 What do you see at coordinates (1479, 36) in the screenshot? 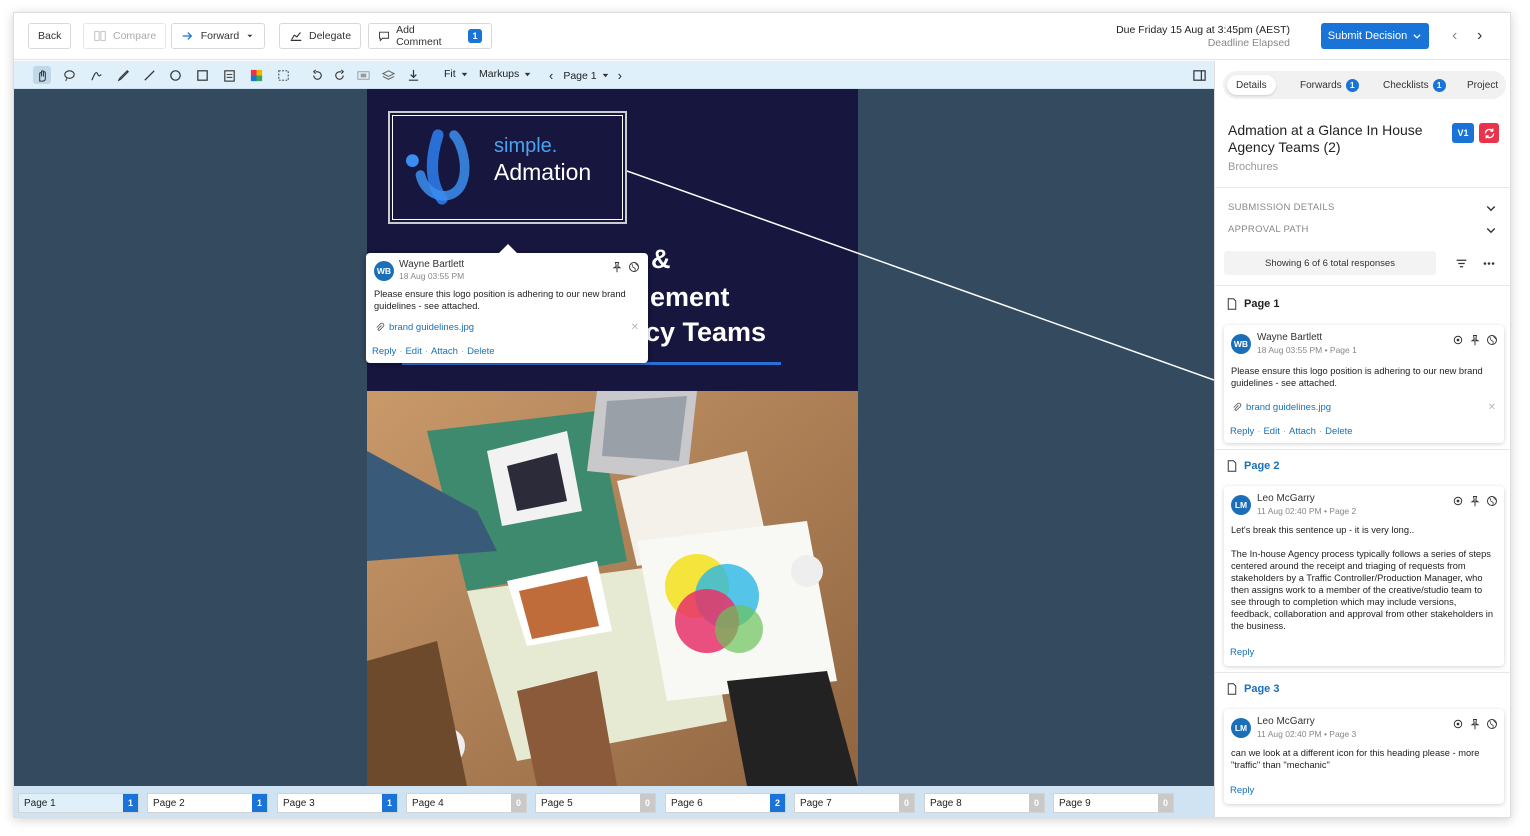
I see `next-arrow-icon: ›` at bounding box center [1479, 36].